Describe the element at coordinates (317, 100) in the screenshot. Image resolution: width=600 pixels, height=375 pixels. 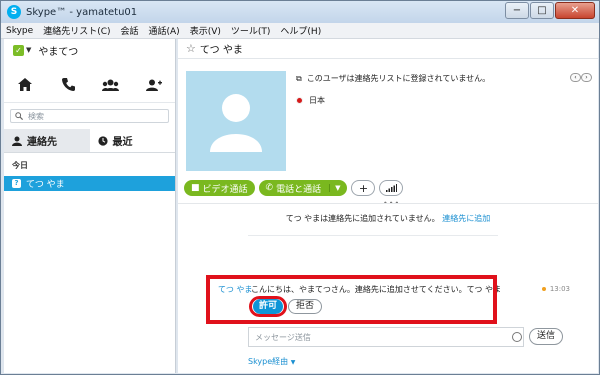
I see `country-text: 日本` at that location.